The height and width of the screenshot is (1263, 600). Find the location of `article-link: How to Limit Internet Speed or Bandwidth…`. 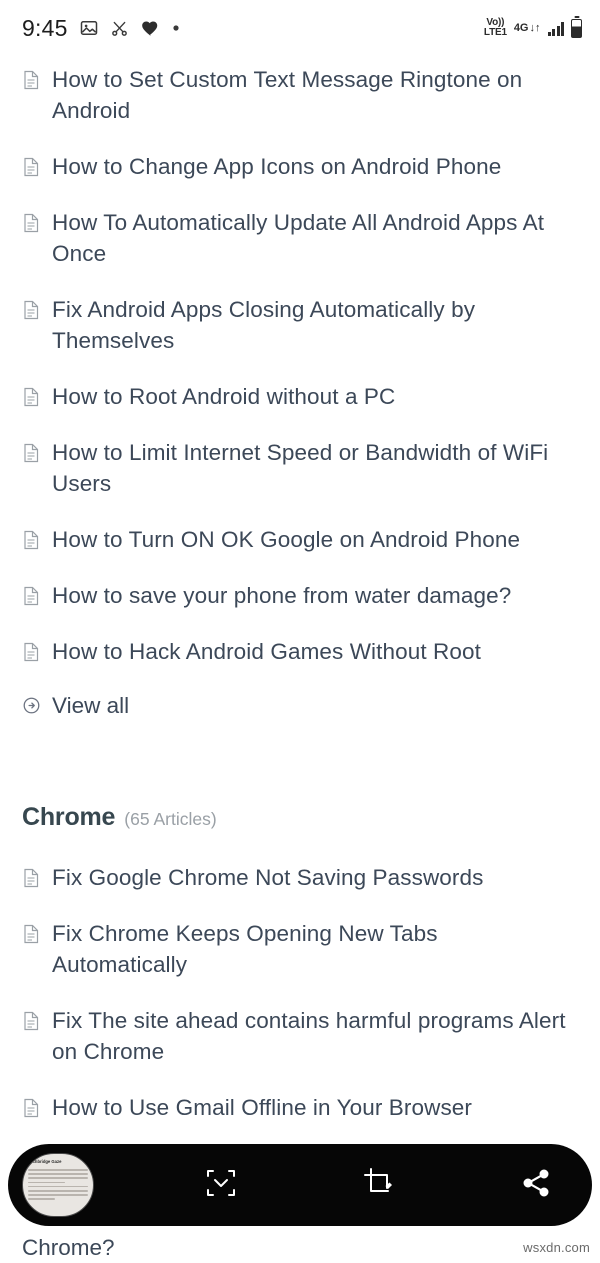

article-link: How to Limit Internet Speed or Bandwidth… is located at coordinates (314, 468).